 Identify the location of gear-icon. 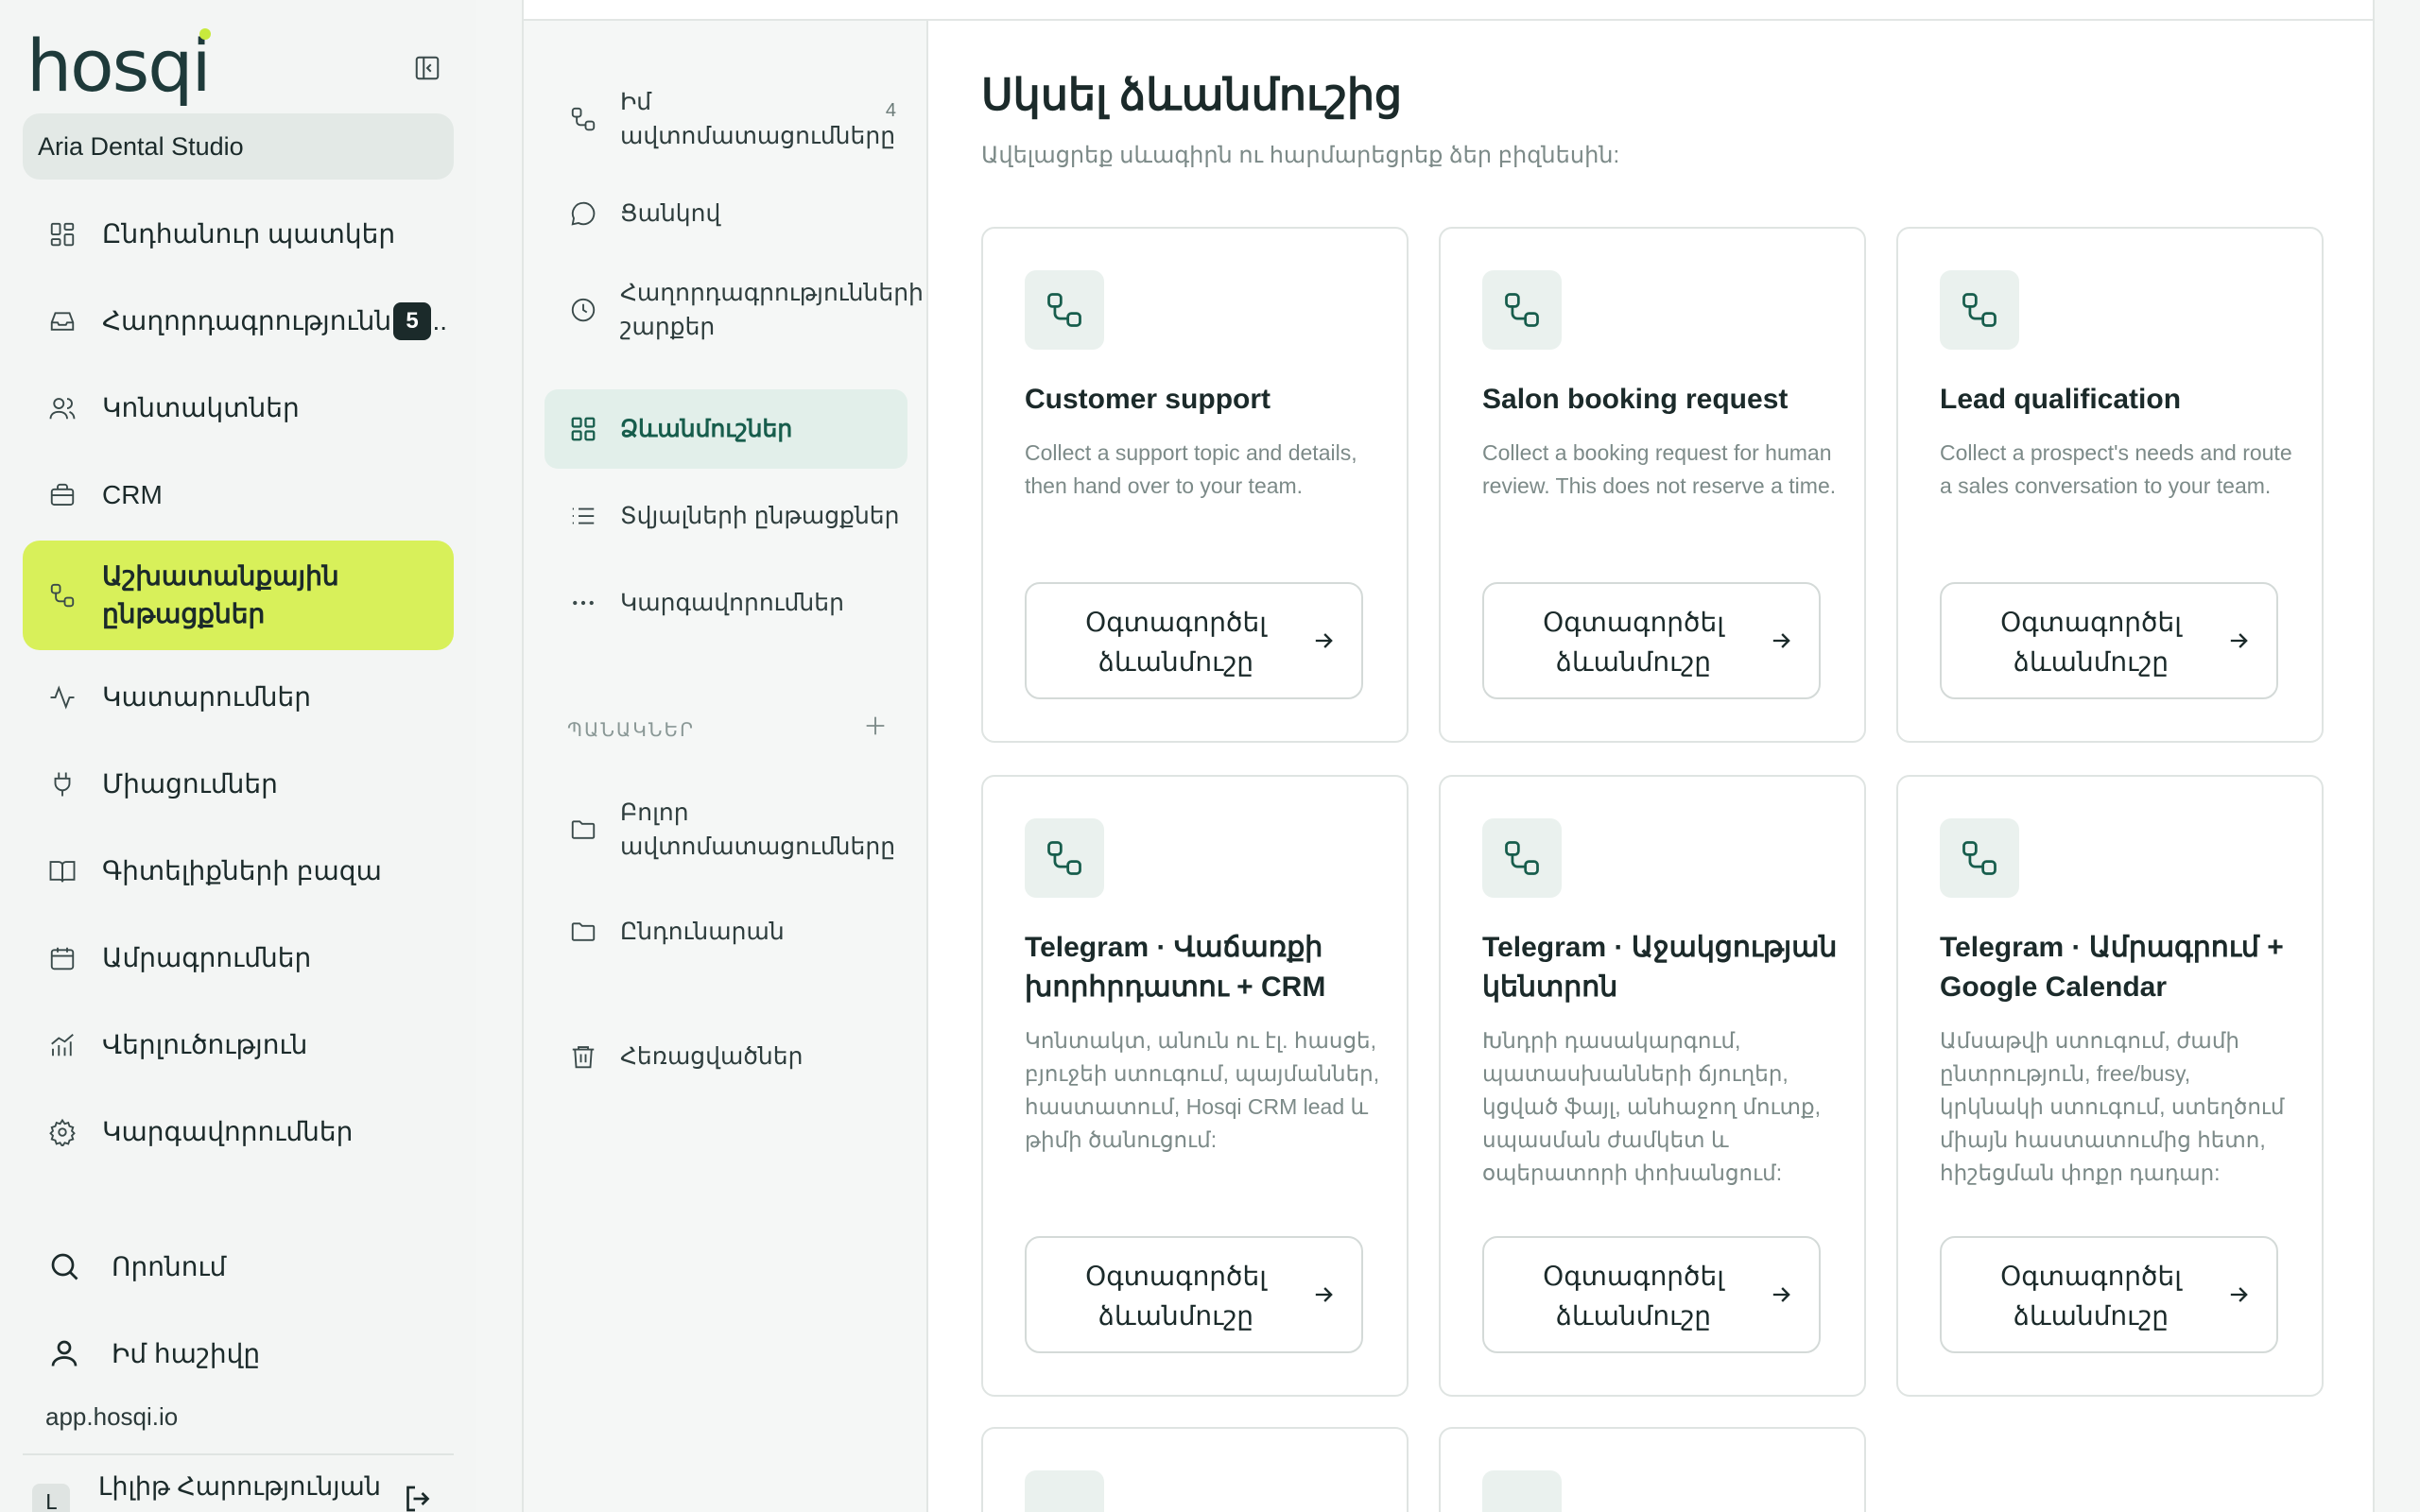
(62, 1132).